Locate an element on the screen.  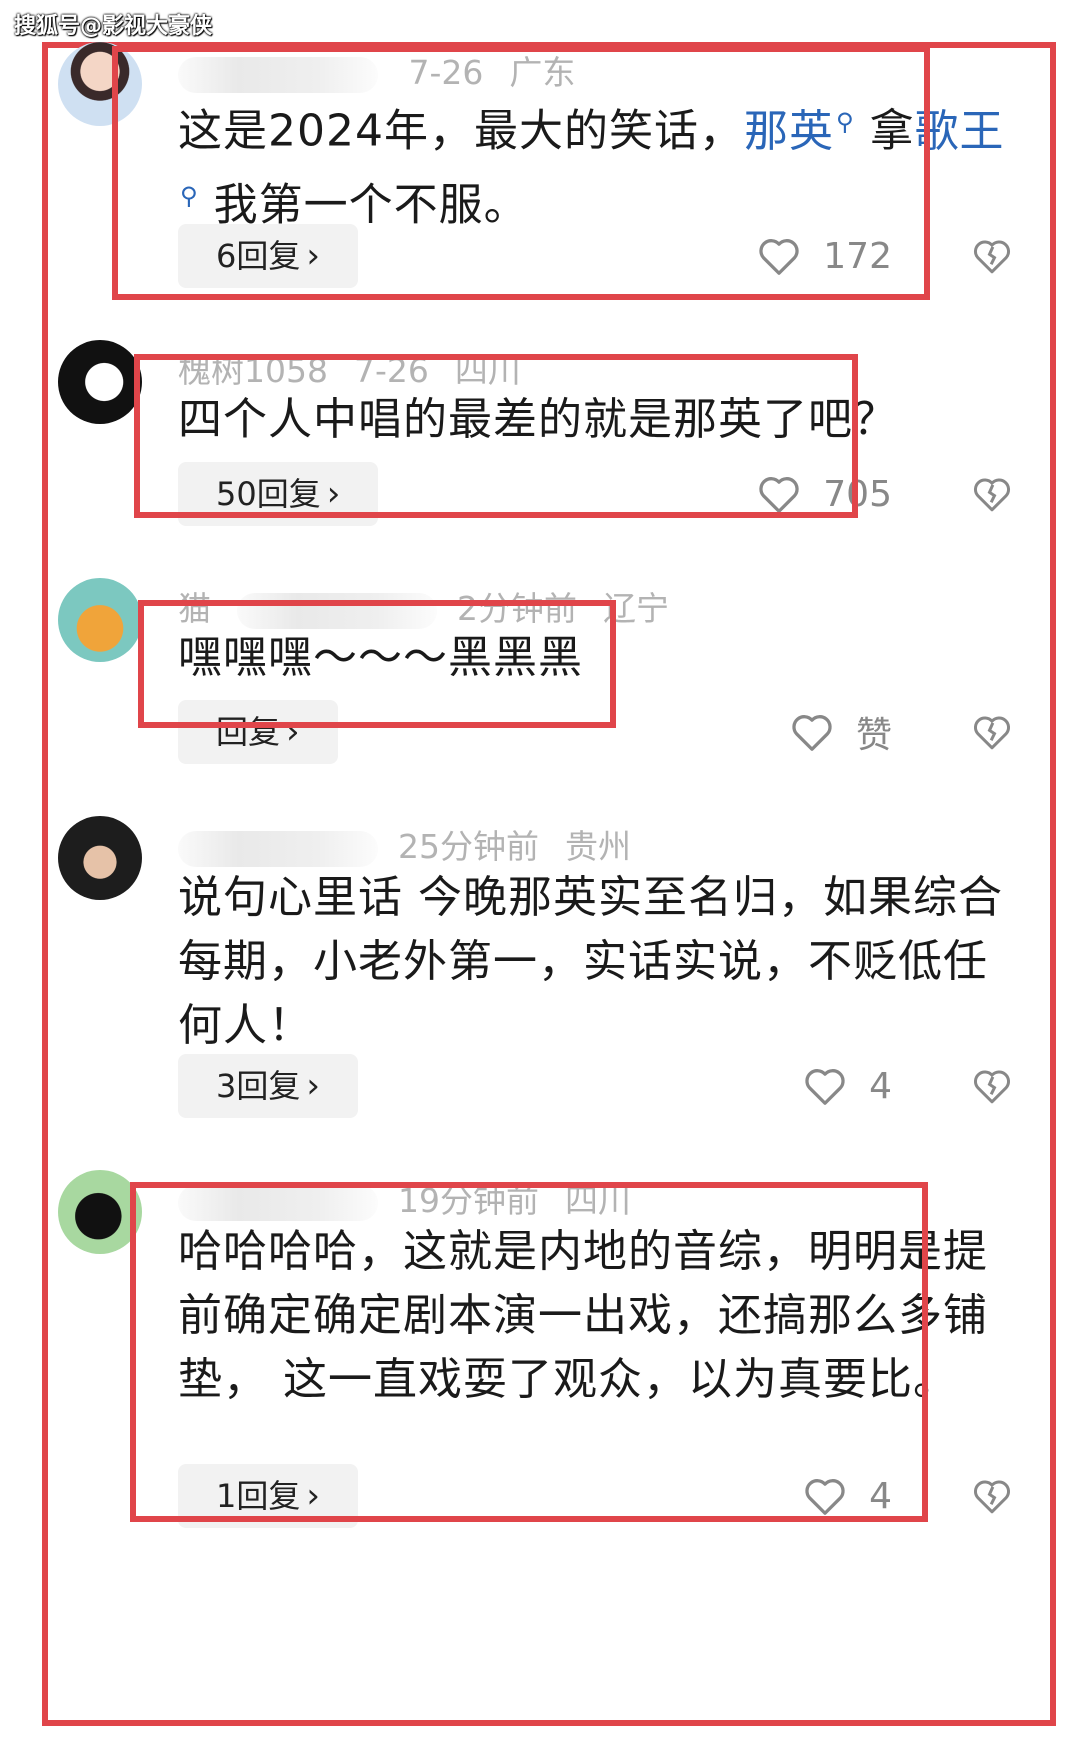
reply-button: 50回复 › is located at coordinates (278, 494).